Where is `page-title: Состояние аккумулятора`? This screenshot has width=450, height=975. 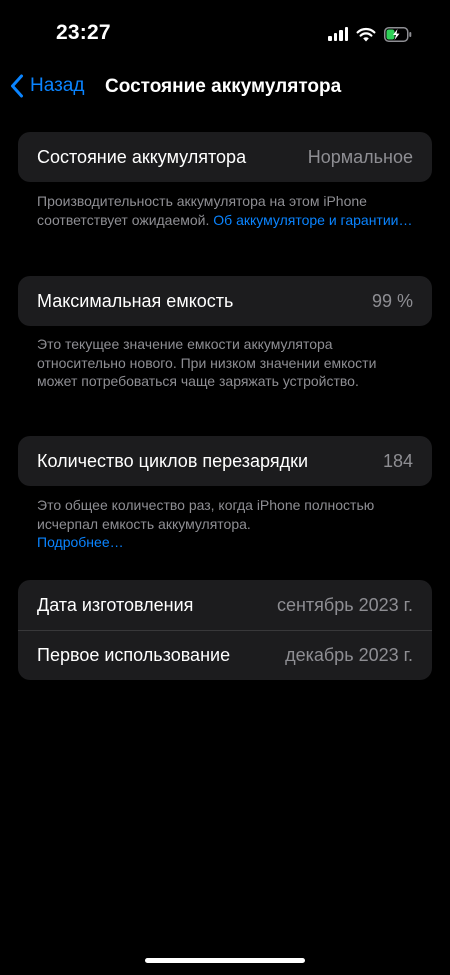
page-title: Состояние аккумулятора is located at coordinates (223, 86).